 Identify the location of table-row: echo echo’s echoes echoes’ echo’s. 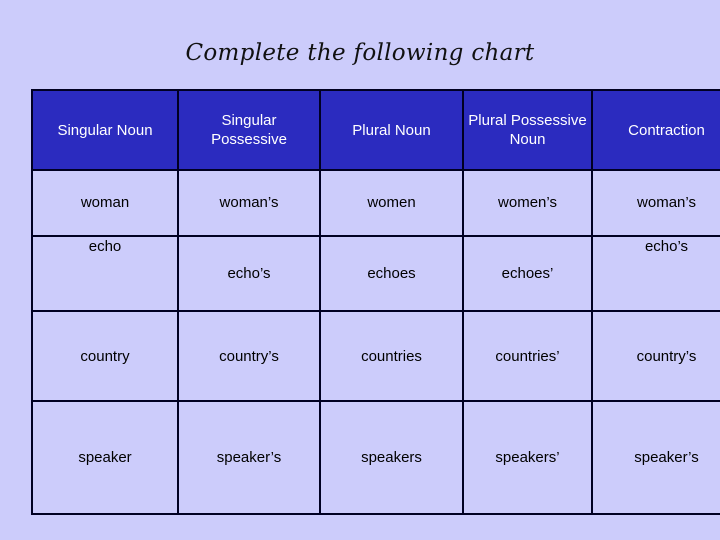
(375, 273).